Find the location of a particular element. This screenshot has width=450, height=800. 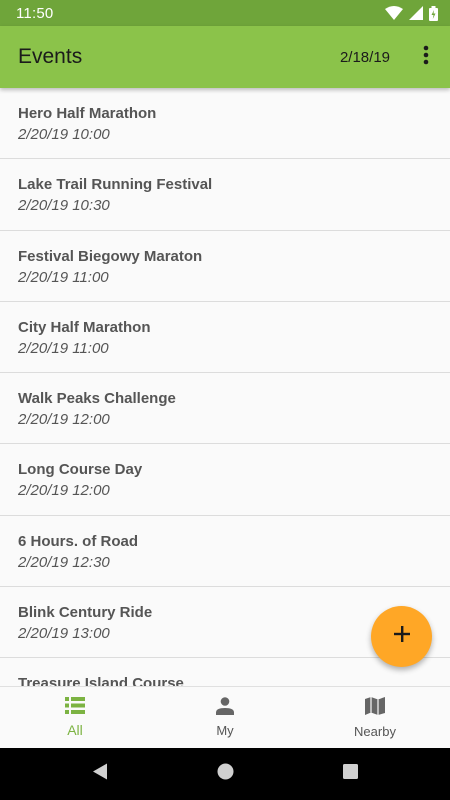

nav-label: All is located at coordinates (75, 730).